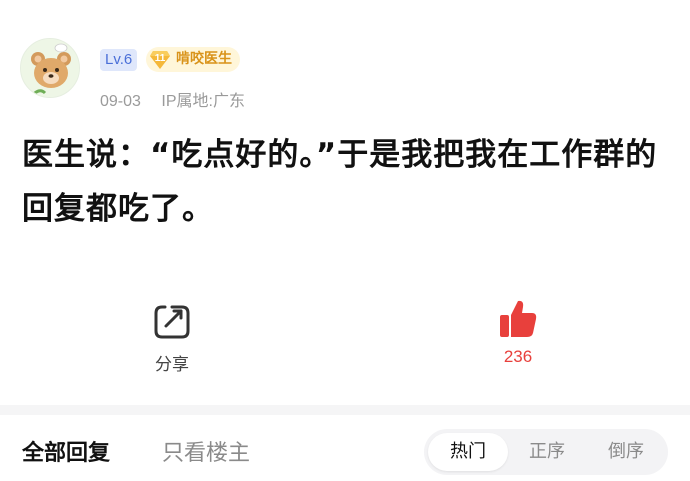 The height and width of the screenshot is (481, 690). I want to click on gem-badge-icon: 11, so click(160, 59).